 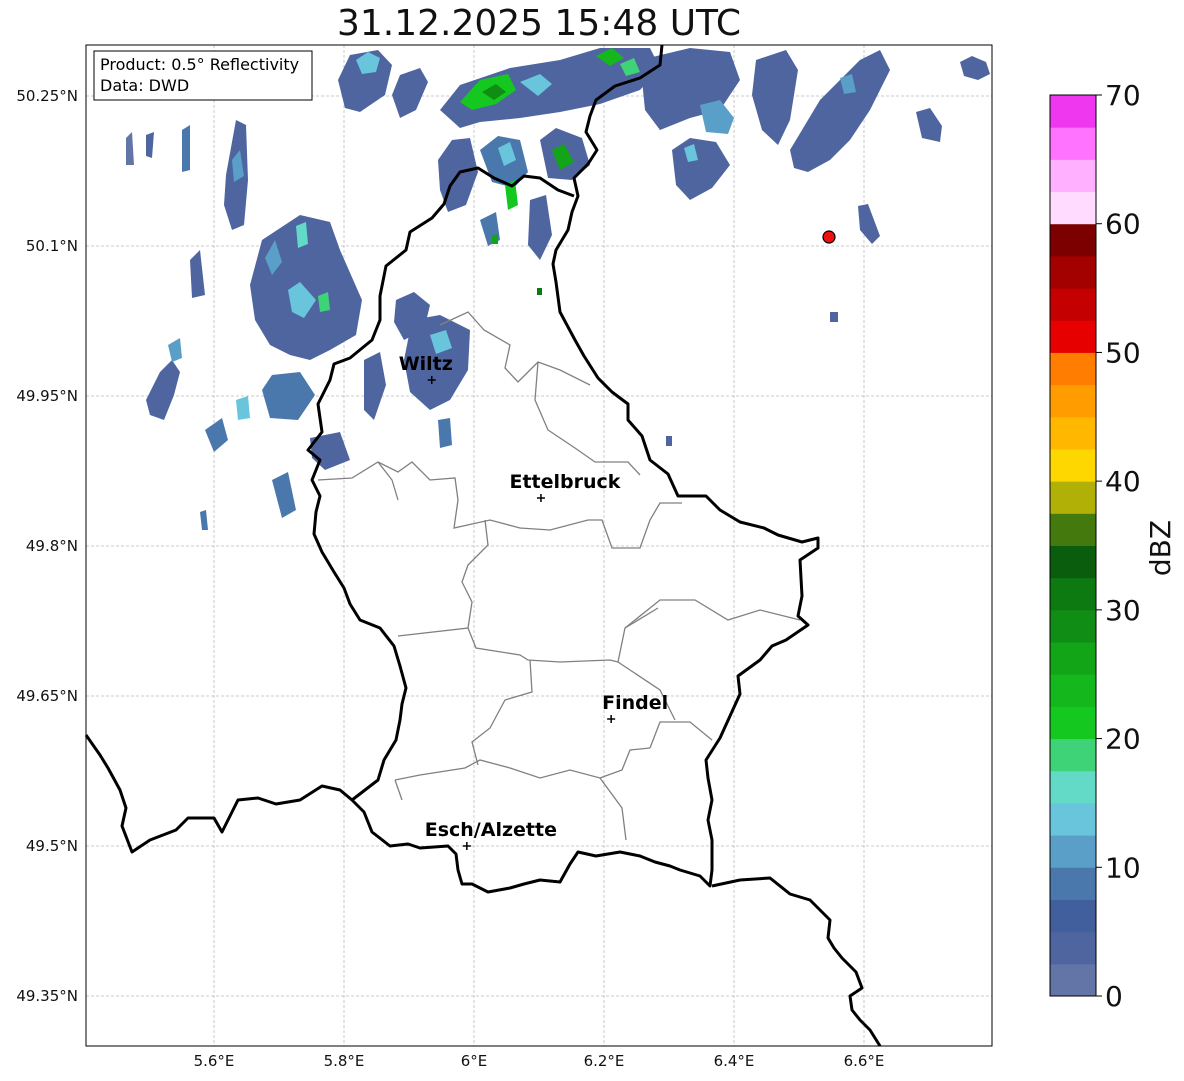 I want to click on colorbar-tick-label: 30, so click(x=1123, y=610).